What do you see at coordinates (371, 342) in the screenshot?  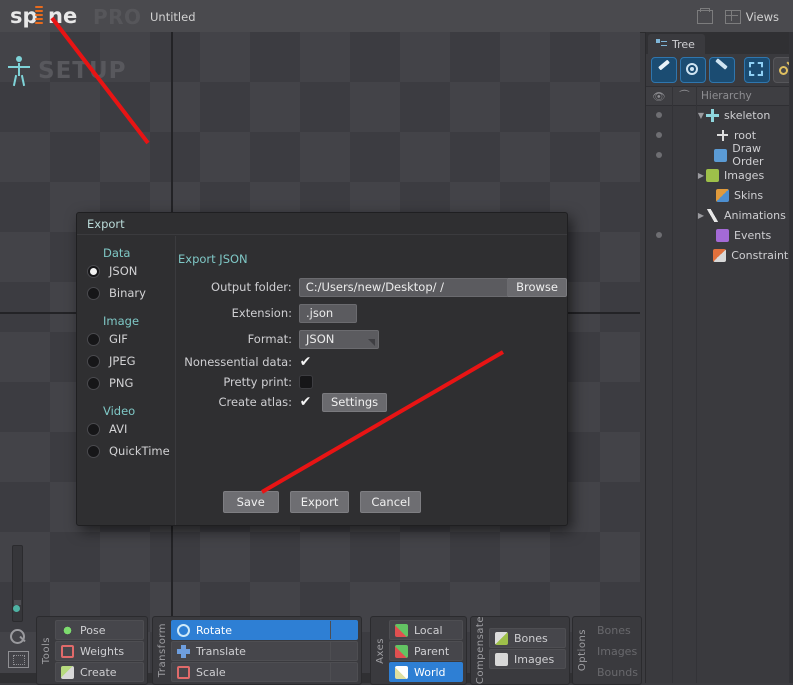 I see `chevron-down-icon` at bounding box center [371, 342].